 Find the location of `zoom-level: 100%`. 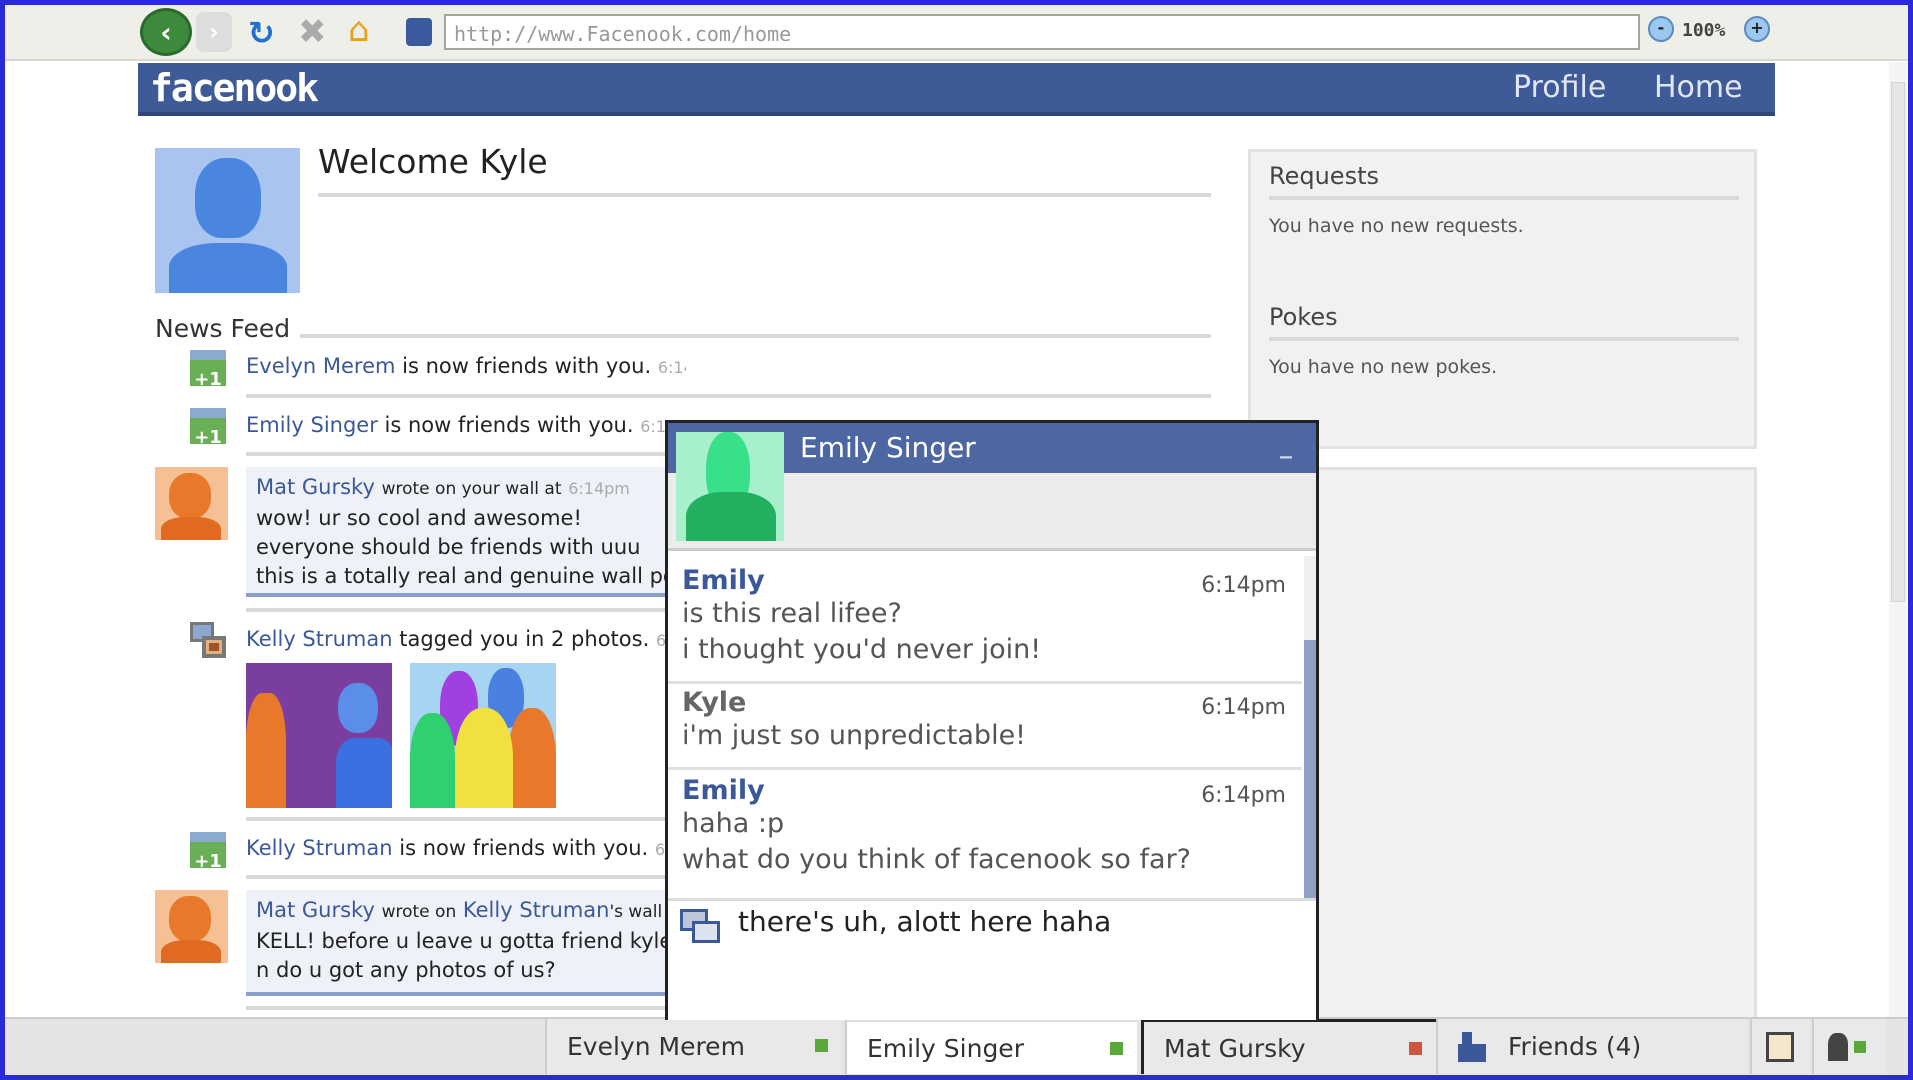

zoom-level: 100% is located at coordinates (1704, 30).